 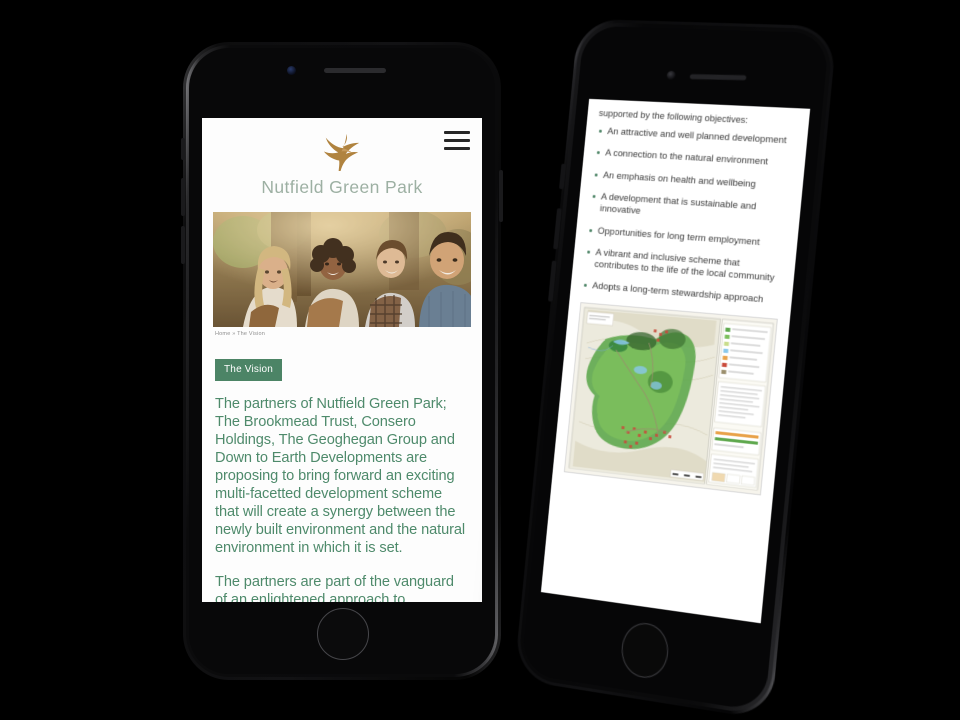 I want to click on hamburger-menu-icon, so click(x=457, y=143).